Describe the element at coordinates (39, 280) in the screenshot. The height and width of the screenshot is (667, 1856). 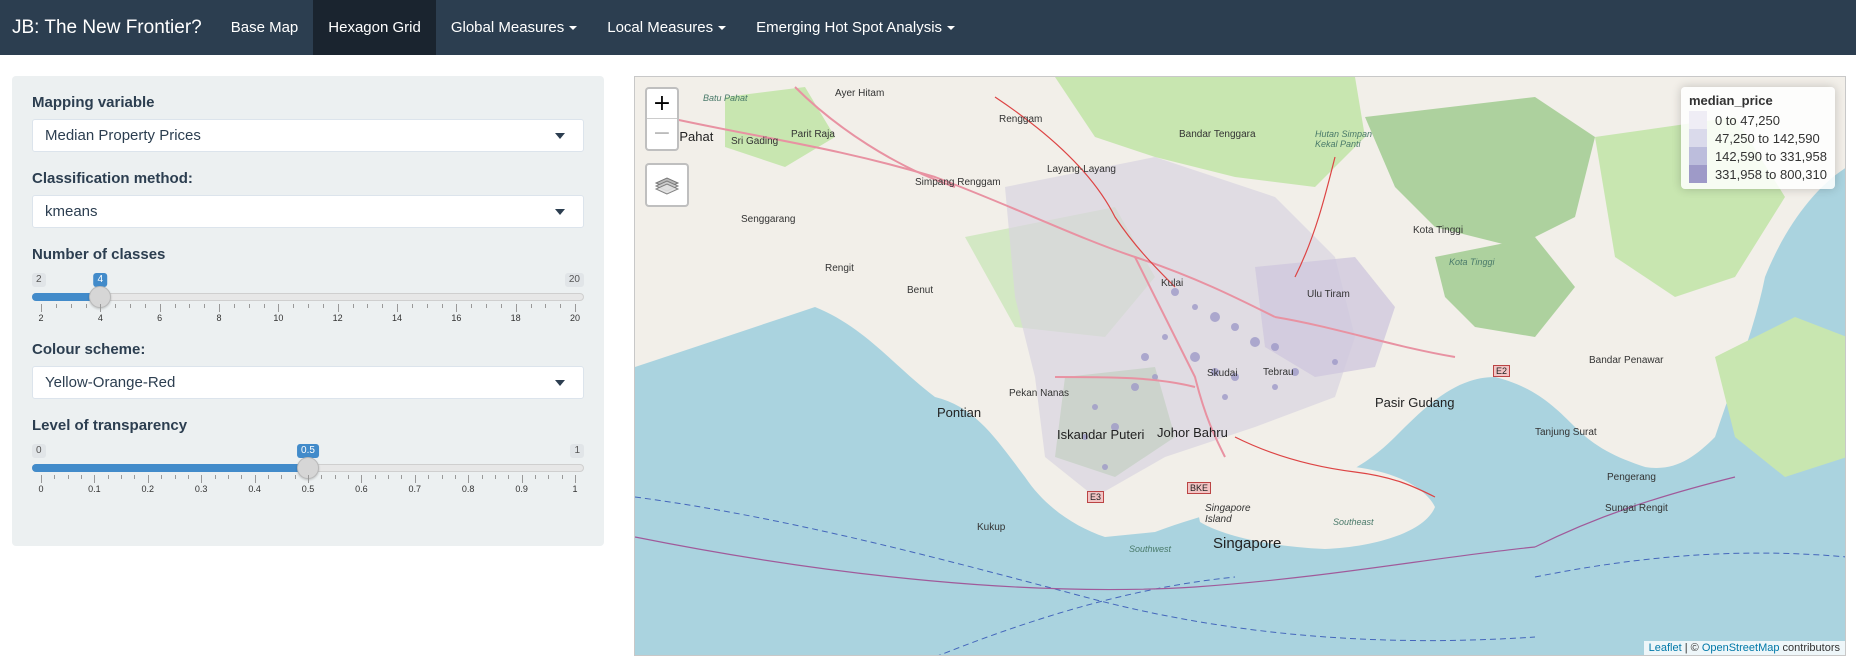
I see `slider-min-label: 2` at that location.